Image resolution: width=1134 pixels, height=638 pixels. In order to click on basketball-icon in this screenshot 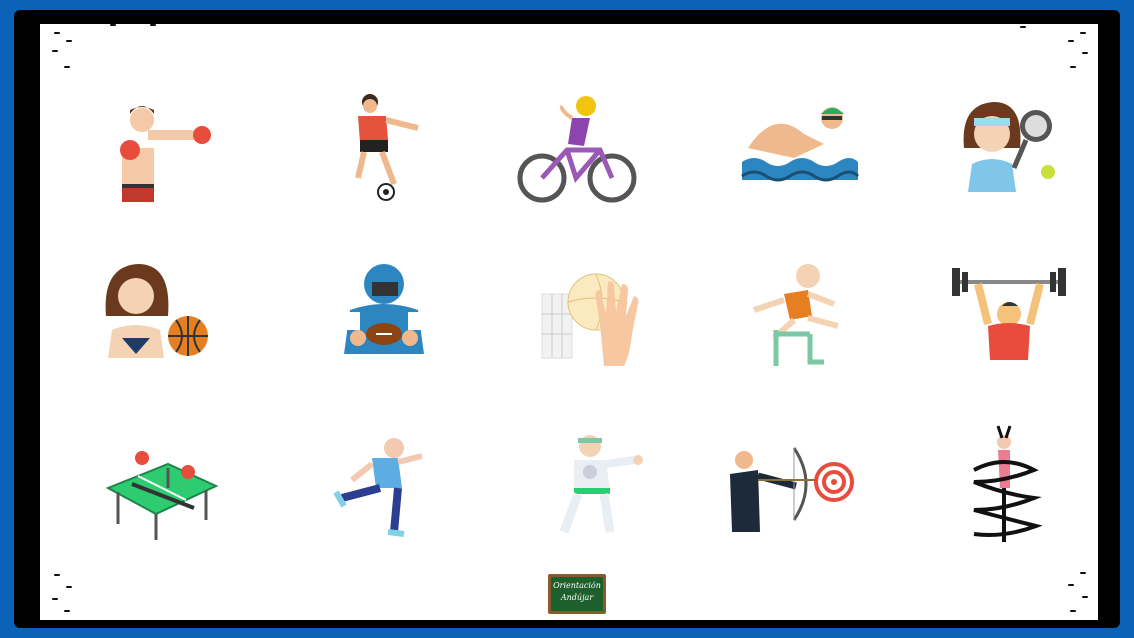, I will do `click(157, 319)`.